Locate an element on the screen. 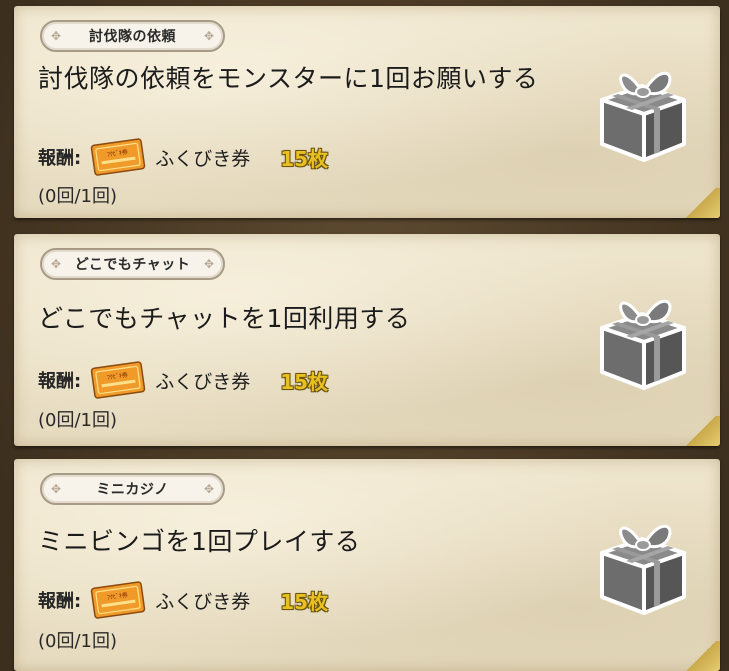 The height and width of the screenshot is (671, 729). quest-title: どこでもチャットを1回利用する is located at coordinates (224, 318).